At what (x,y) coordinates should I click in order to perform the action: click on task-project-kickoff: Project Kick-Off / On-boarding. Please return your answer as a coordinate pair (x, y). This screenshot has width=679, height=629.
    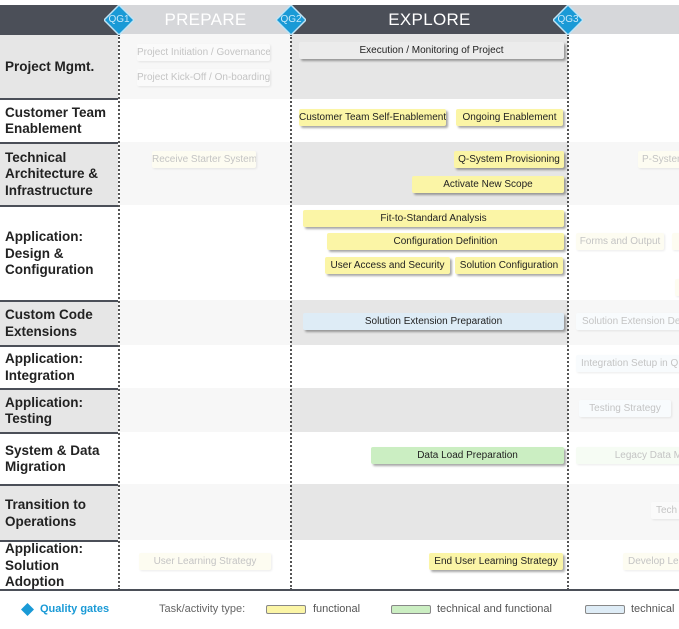
    Looking at the image, I should click on (203, 77).